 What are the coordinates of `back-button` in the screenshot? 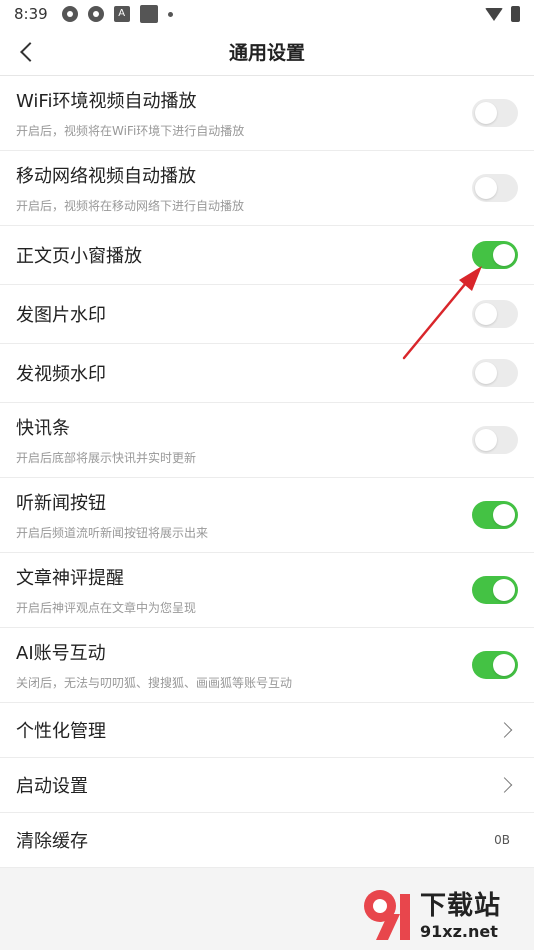 It's located at (27, 52).